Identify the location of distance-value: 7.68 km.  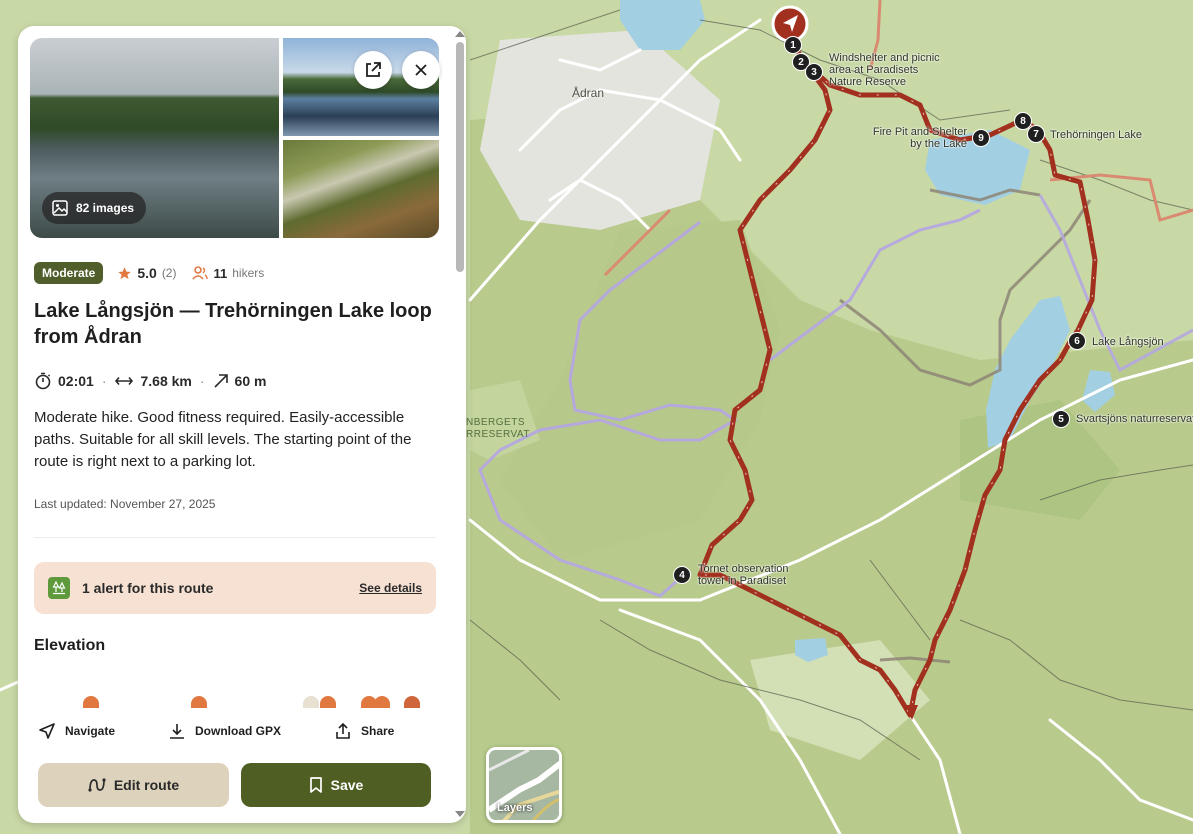
(166, 381).